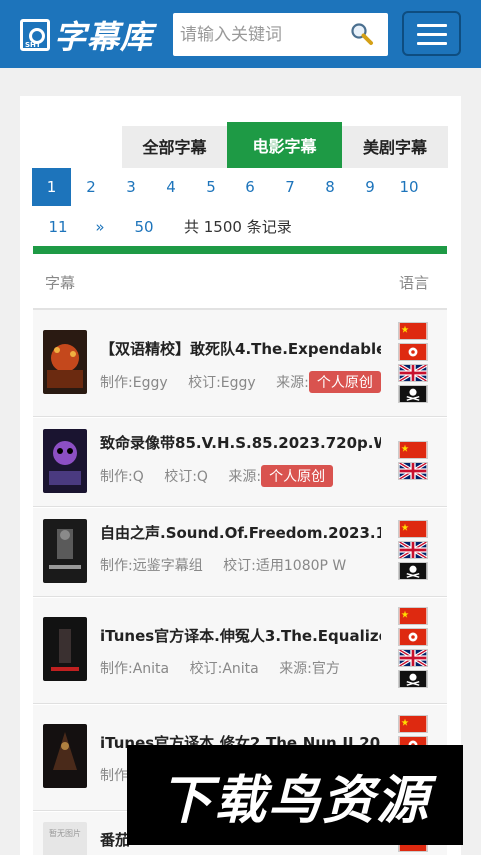 Image resolution: width=481 pixels, height=855 pixels. Describe the element at coordinates (151, 669) in the screenshot. I see `maker-name: Anita` at that location.